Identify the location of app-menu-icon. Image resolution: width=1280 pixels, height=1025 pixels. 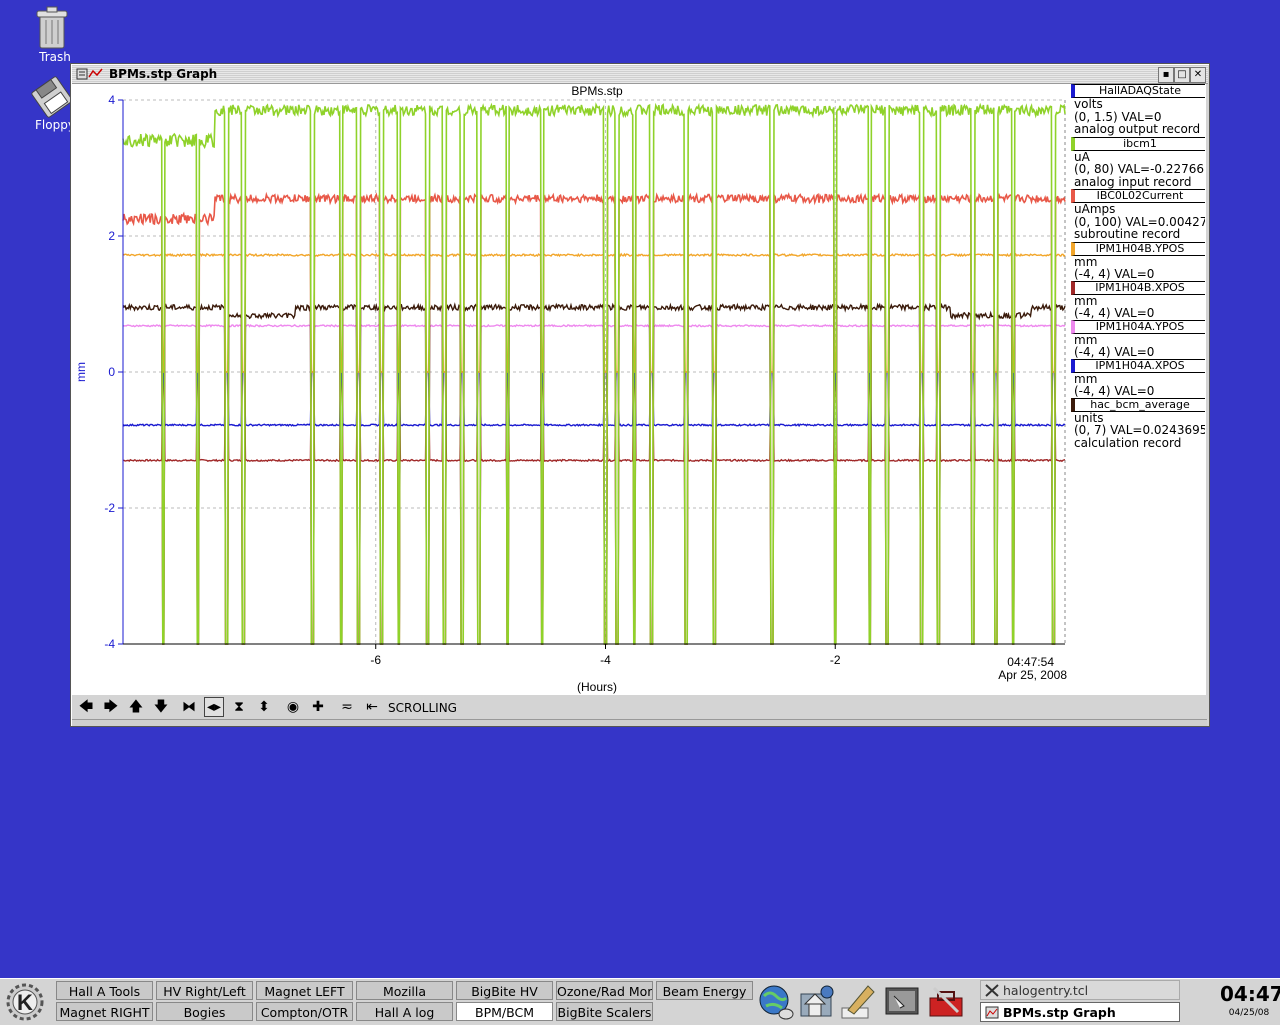
(90, 74).